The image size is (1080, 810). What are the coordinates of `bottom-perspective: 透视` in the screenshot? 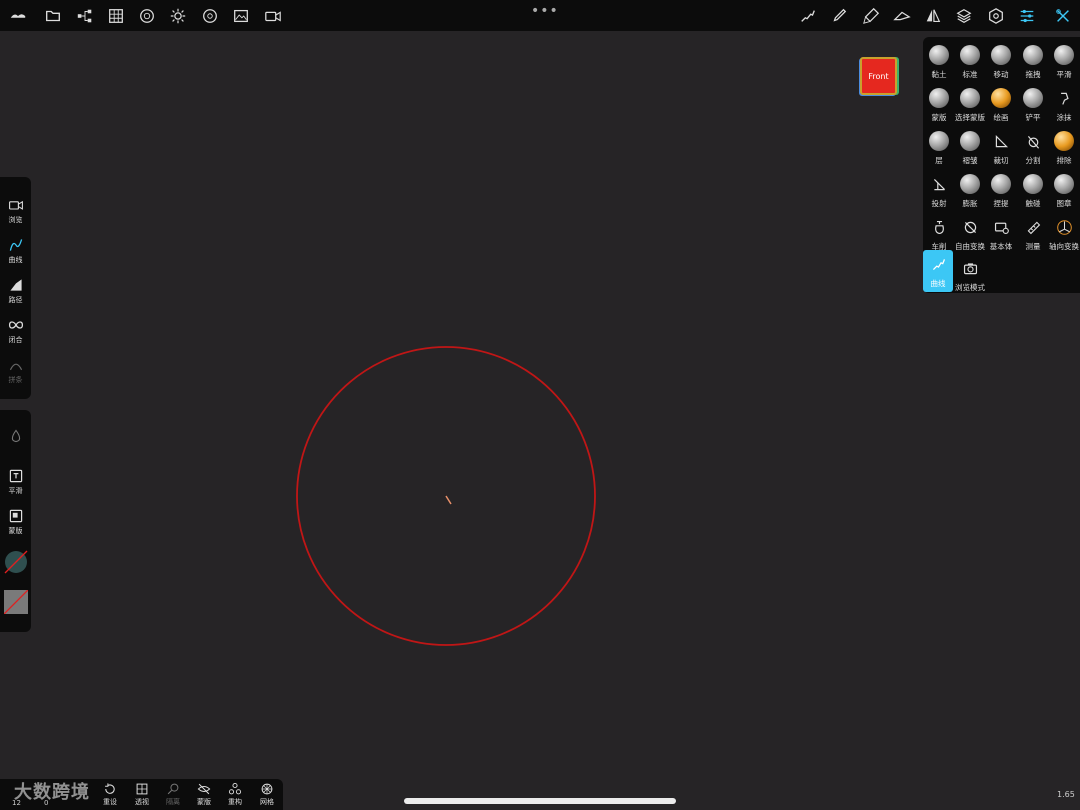 It's located at (142, 794).